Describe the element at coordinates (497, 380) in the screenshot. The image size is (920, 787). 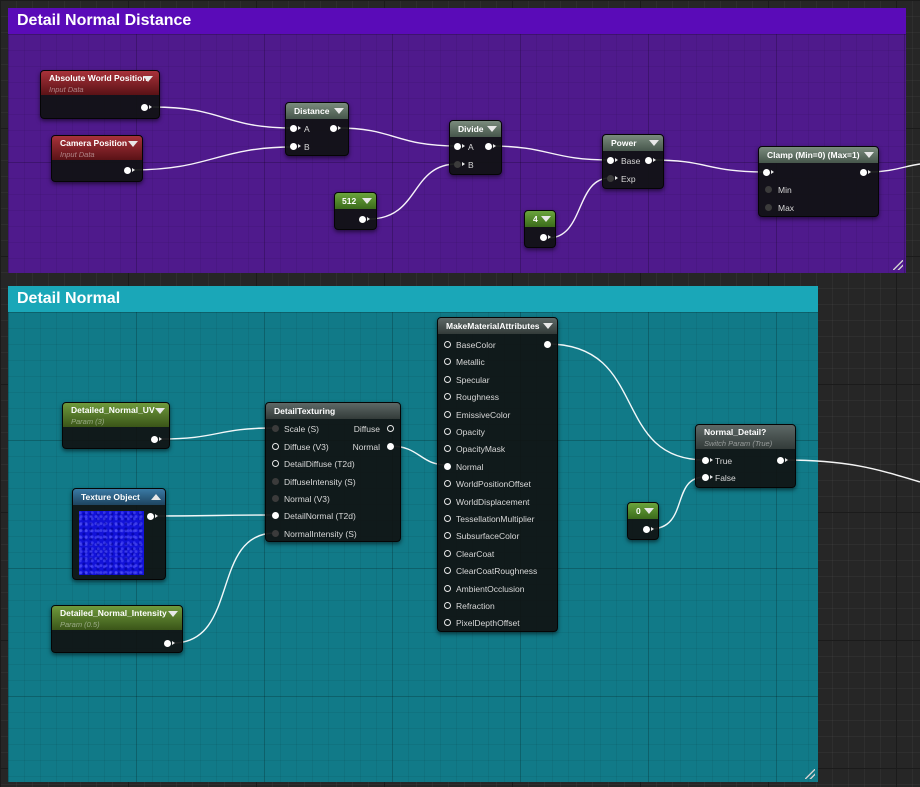
I see `mma-input-row: Specular` at that location.